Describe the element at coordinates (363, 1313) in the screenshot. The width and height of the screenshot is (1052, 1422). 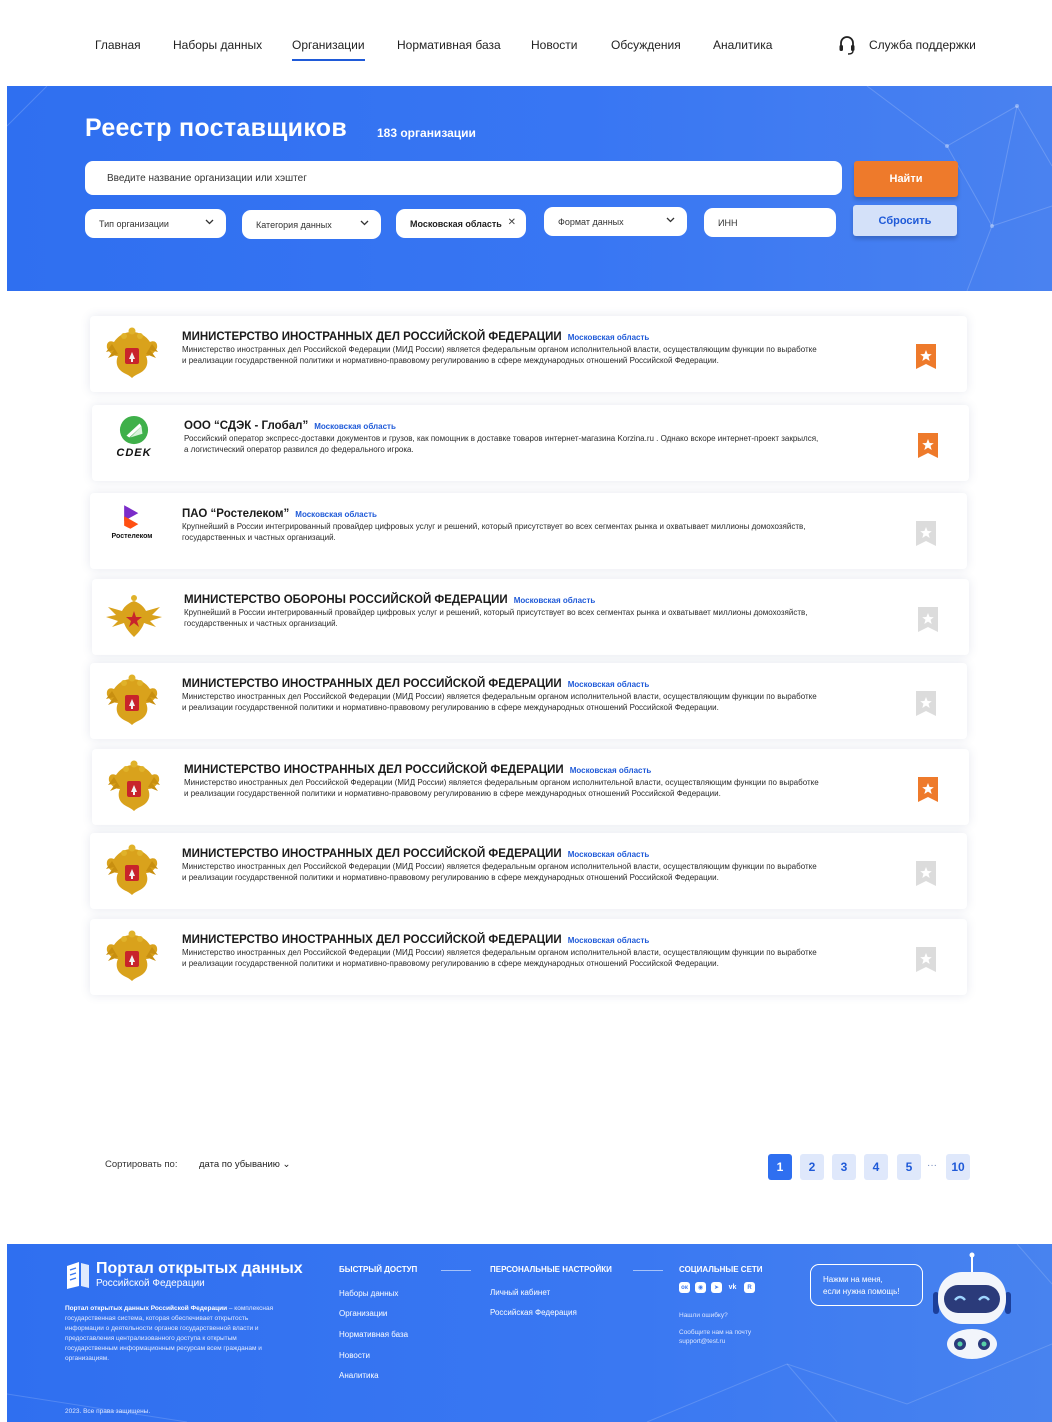
I see `footer-link-organizations: Организации` at that location.